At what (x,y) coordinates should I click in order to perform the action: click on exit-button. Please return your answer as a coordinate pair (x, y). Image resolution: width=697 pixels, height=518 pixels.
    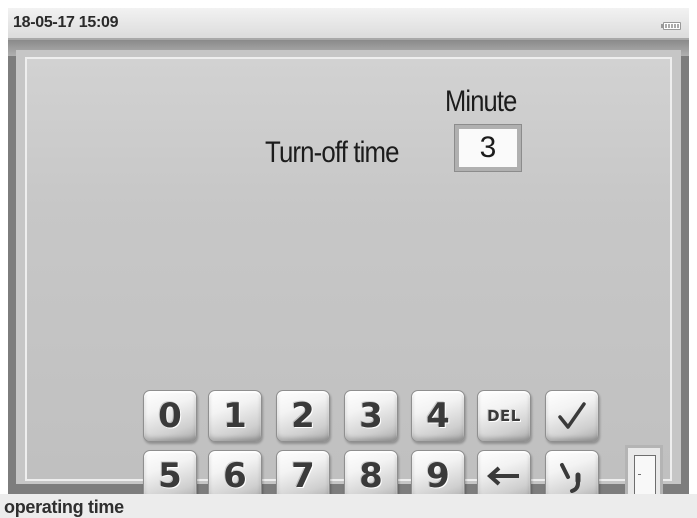
    Looking at the image, I should click on (644, 469).